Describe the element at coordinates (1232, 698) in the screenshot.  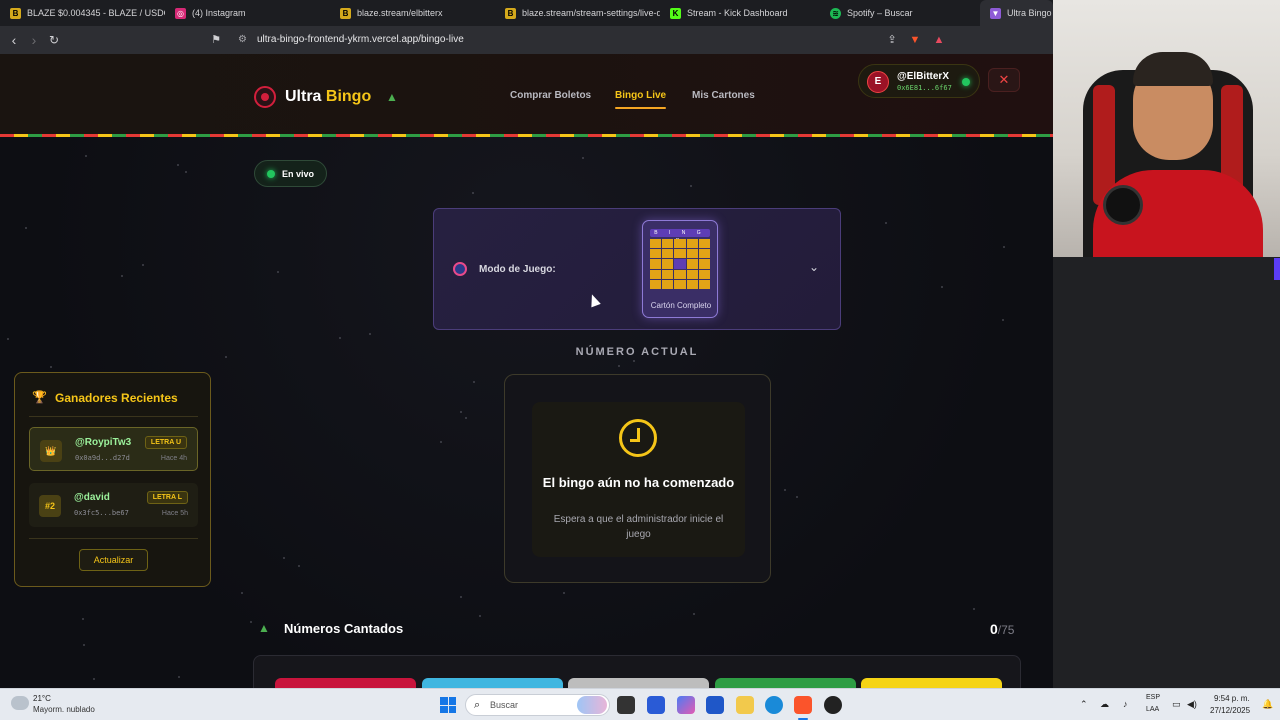
I see `clock-time: 9:54 p. m.` at that location.